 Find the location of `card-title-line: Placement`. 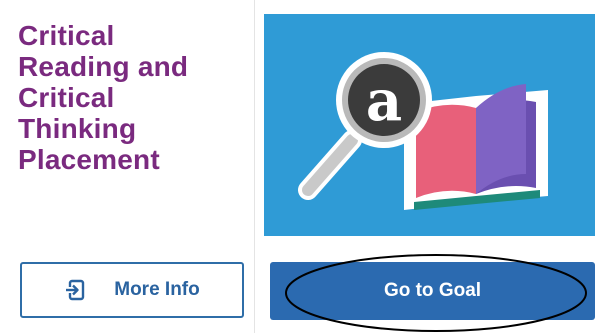

card-title-line: Placement is located at coordinates (89, 159).